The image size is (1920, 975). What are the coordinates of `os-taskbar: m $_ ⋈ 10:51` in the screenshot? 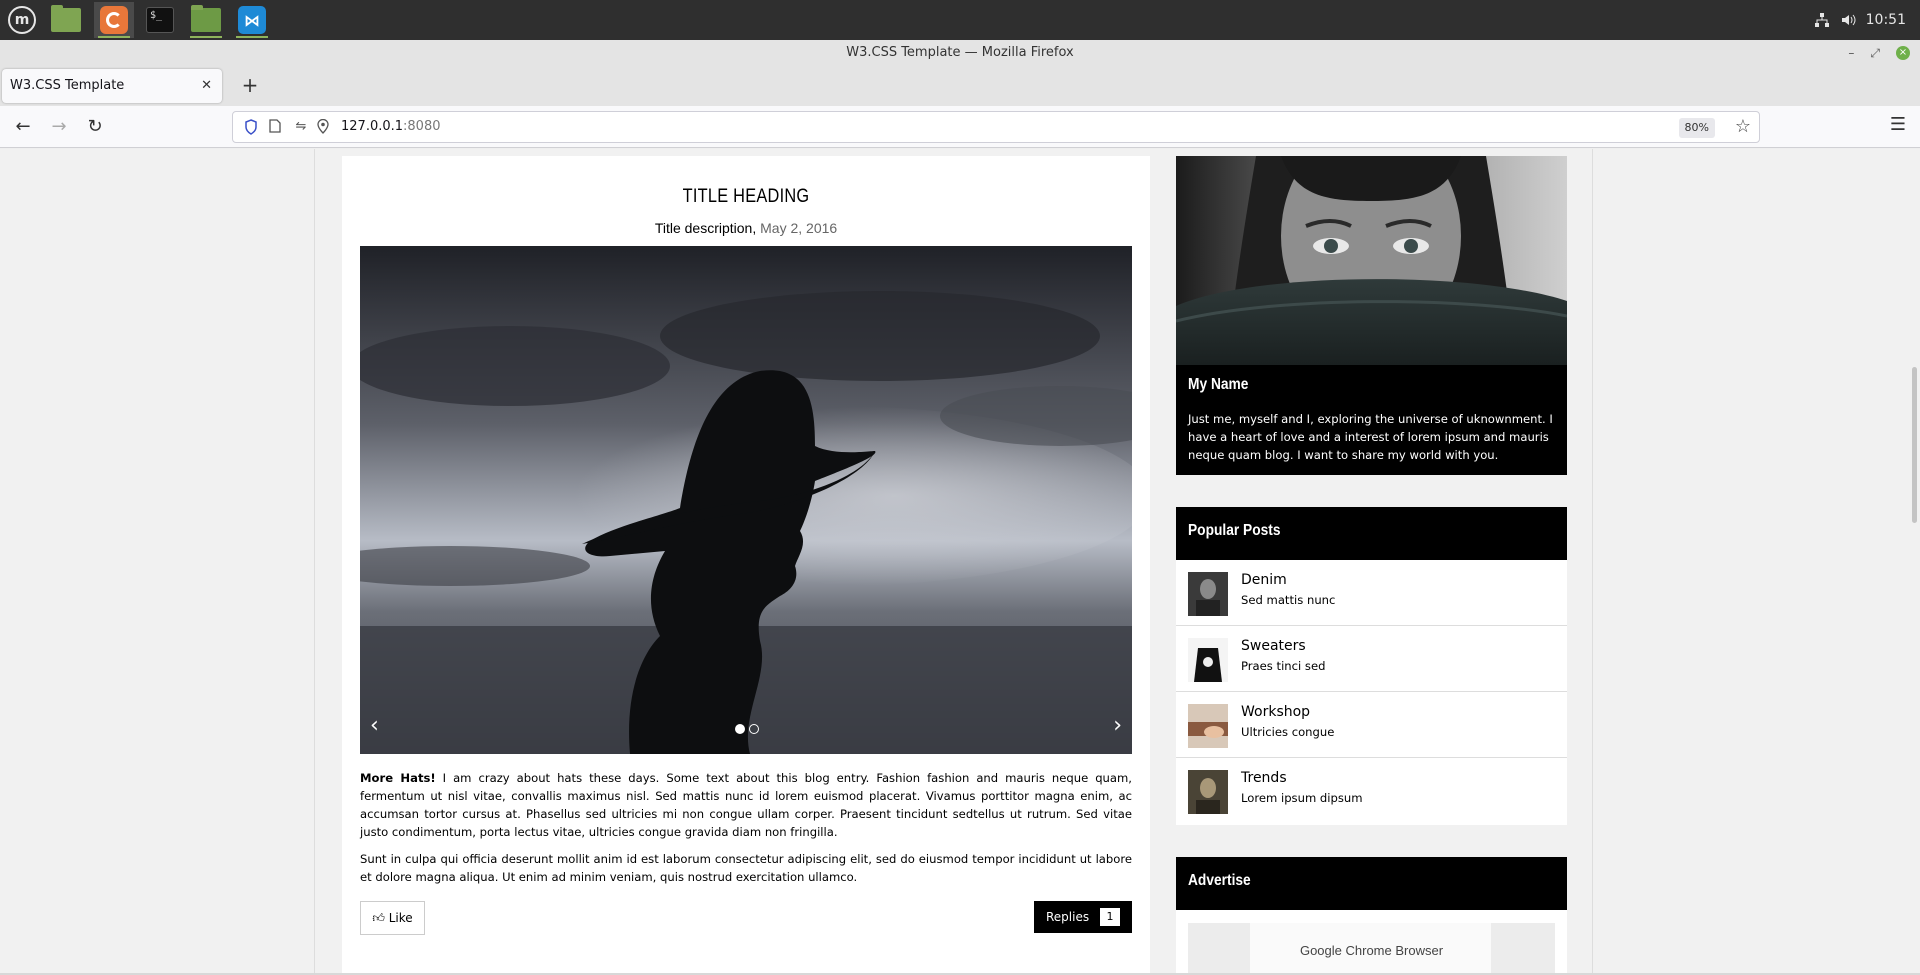 It's located at (960, 20).